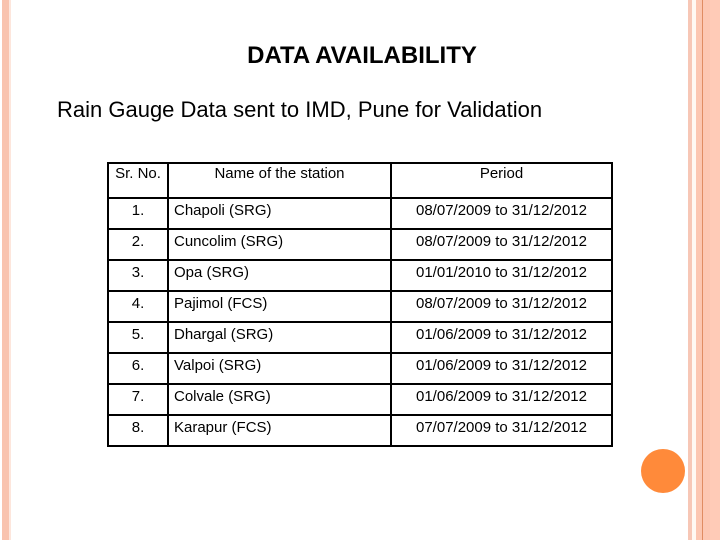 This screenshot has width=720, height=540. I want to click on header-period: Period, so click(501, 180).